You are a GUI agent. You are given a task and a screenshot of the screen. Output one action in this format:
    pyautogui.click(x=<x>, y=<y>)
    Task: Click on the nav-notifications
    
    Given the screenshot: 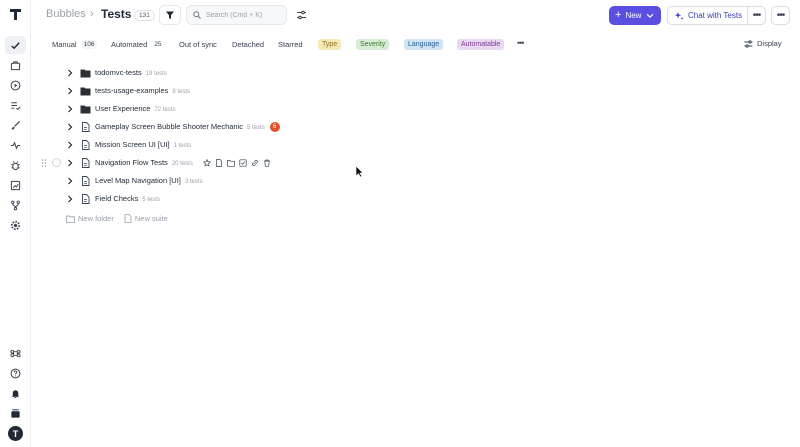 What is the action you would take?
    pyautogui.click(x=15, y=393)
    